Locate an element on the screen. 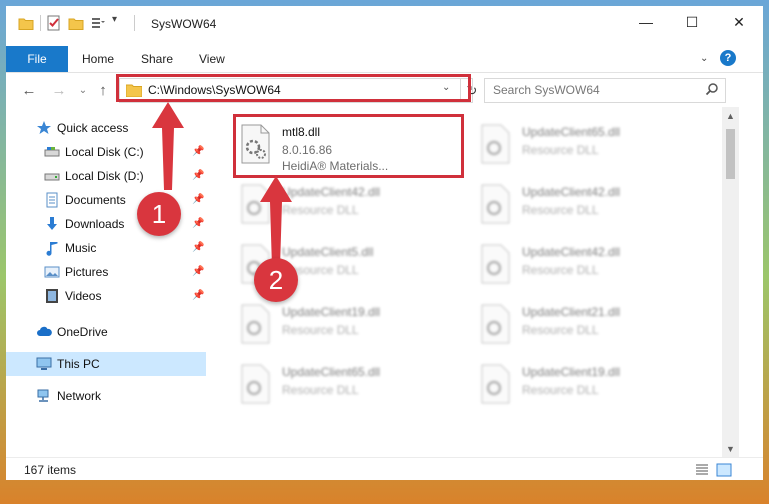 This screenshot has height=504, width=769. sidebar-item-onedrive: OneDrive is located at coordinates (106, 332).